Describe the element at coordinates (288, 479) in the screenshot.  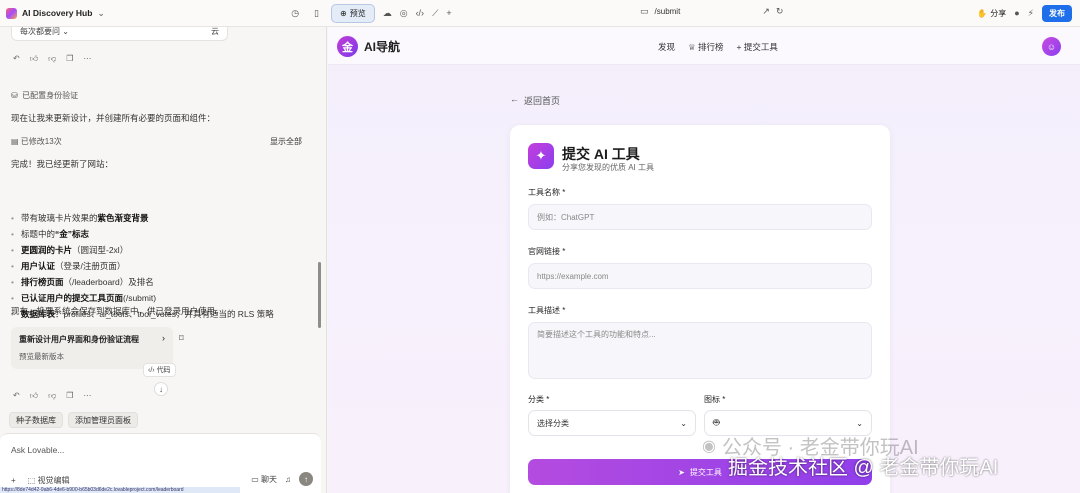
I see `mic-icon: ♫` at that location.